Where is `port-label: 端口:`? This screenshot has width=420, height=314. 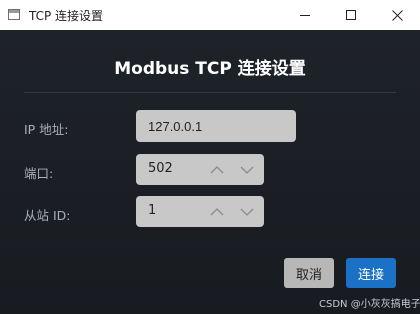
port-label: 端口: is located at coordinates (39, 173).